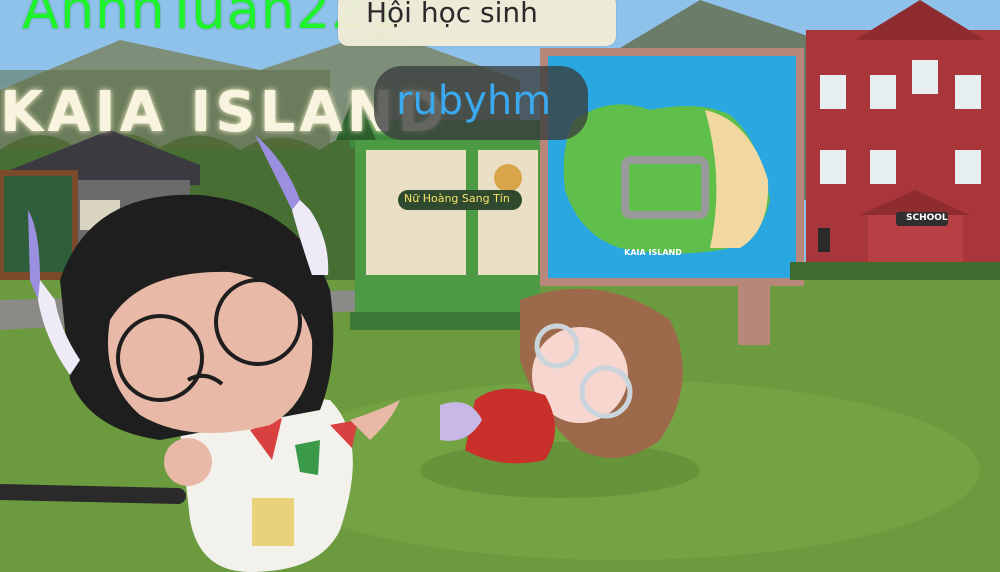 Image resolution: width=1000 pixels, height=572 pixels. I want to click on kiosk-logo, so click(508, 178).